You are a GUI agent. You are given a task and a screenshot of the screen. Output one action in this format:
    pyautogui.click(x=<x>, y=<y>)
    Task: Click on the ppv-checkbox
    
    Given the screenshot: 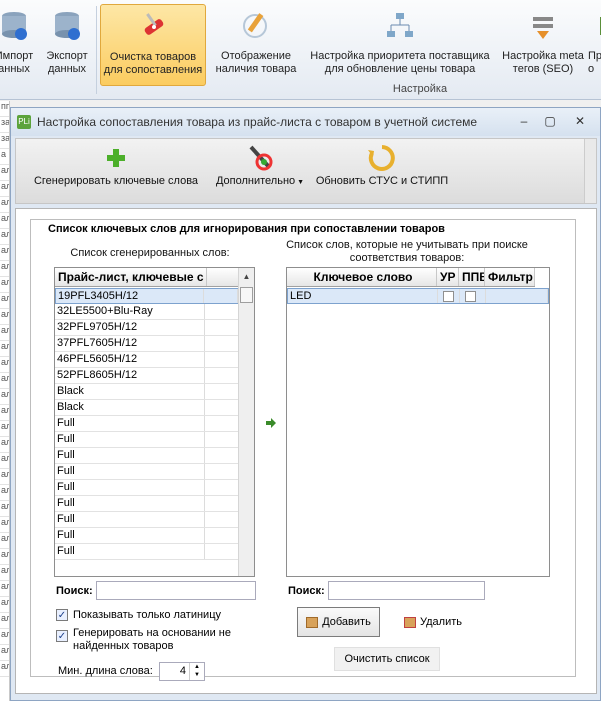 What is the action you would take?
    pyautogui.click(x=470, y=296)
    